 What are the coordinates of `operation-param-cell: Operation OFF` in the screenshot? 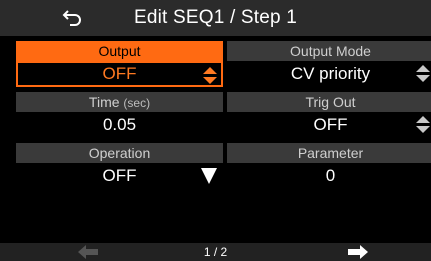 It's located at (119, 167).